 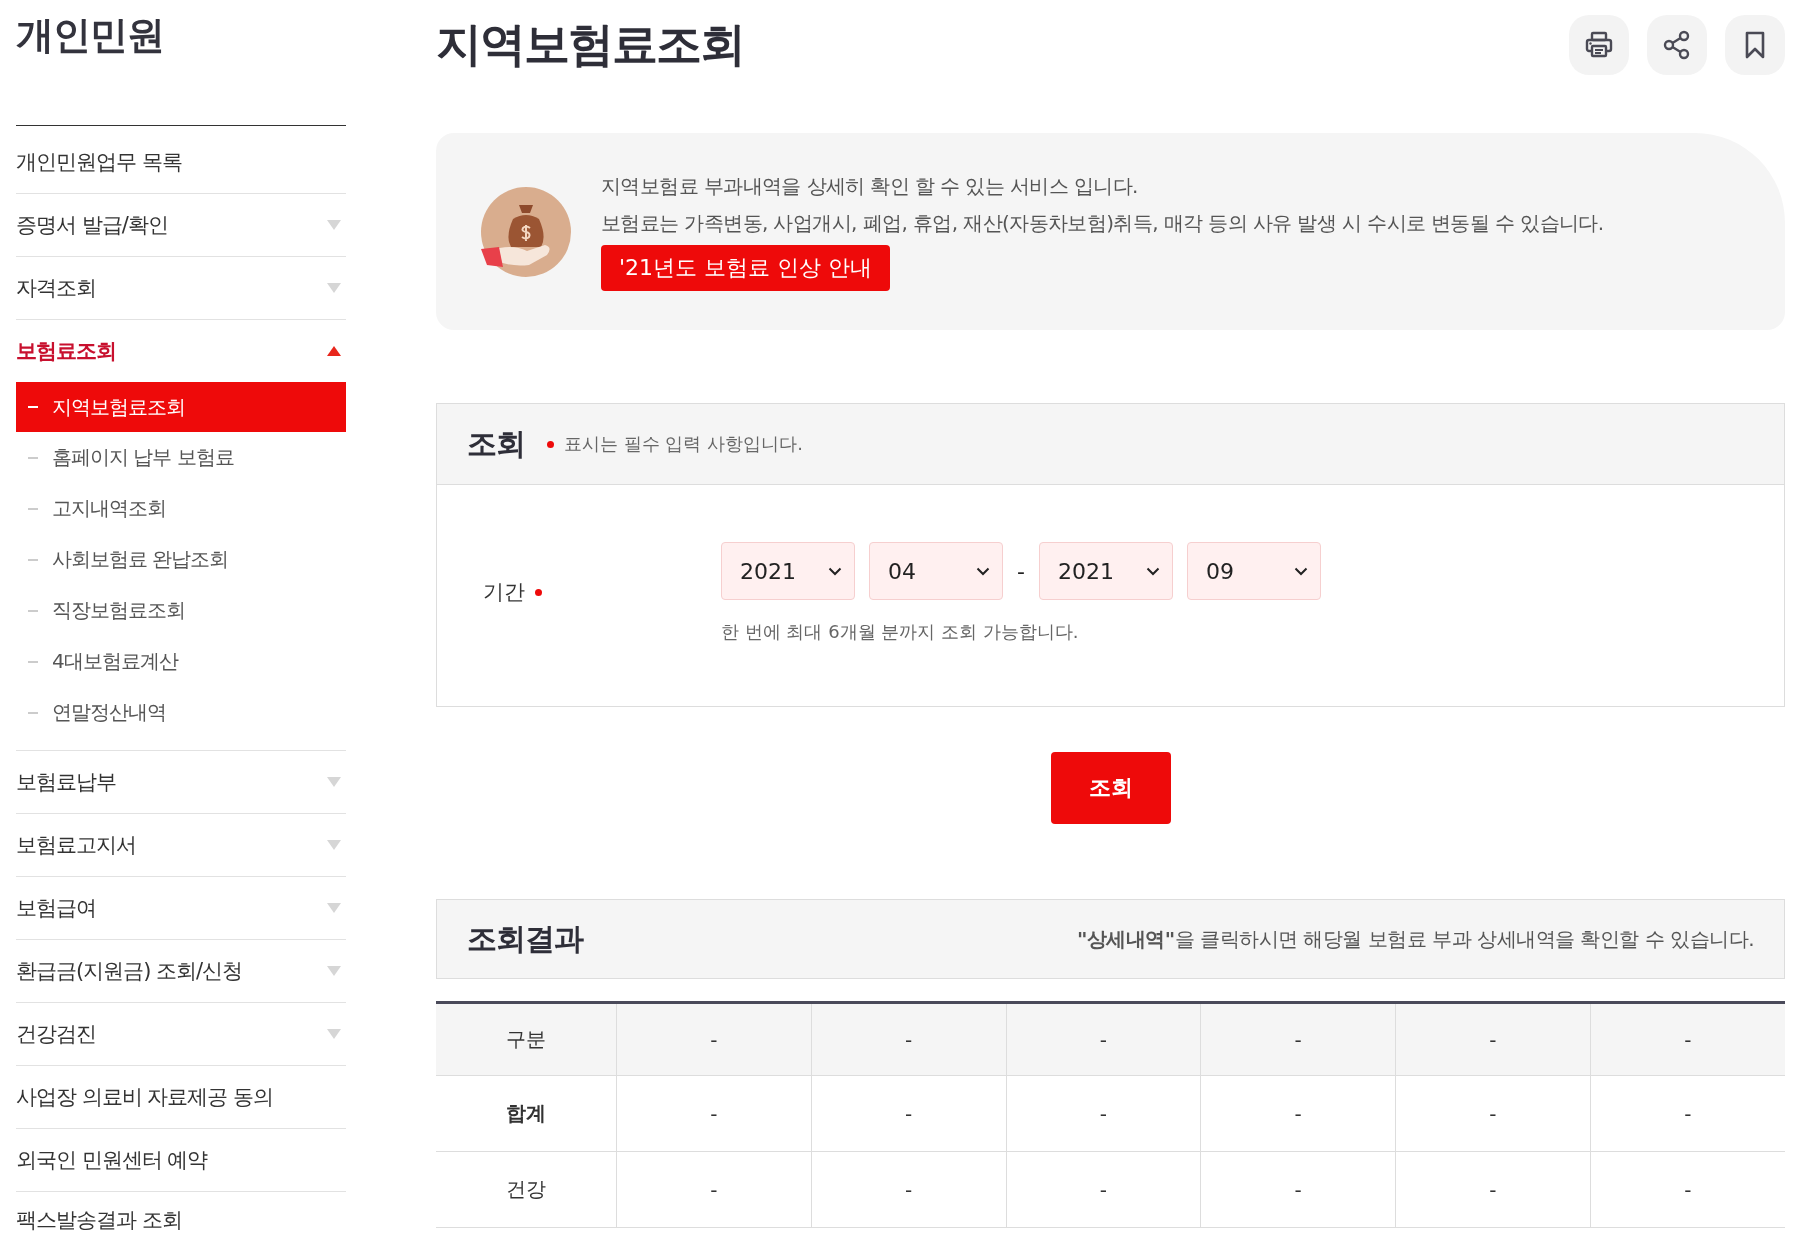 What do you see at coordinates (181, 610) in the screenshot?
I see `submenu-item: 직장보험료조회` at bounding box center [181, 610].